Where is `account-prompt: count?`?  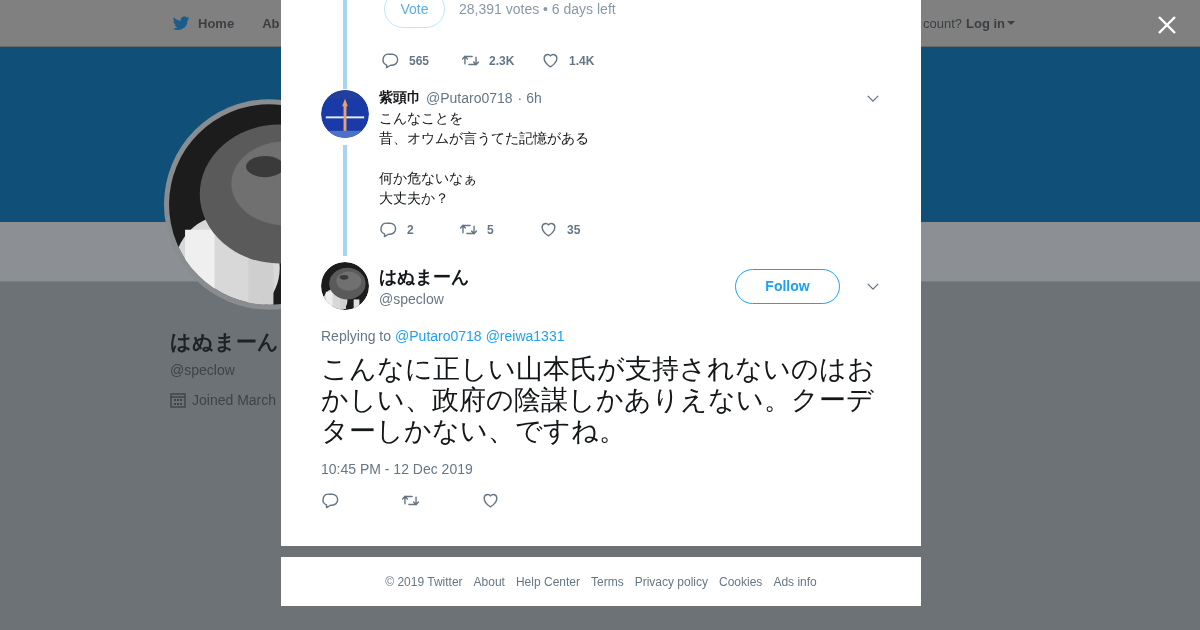 account-prompt: count? is located at coordinates (942, 23).